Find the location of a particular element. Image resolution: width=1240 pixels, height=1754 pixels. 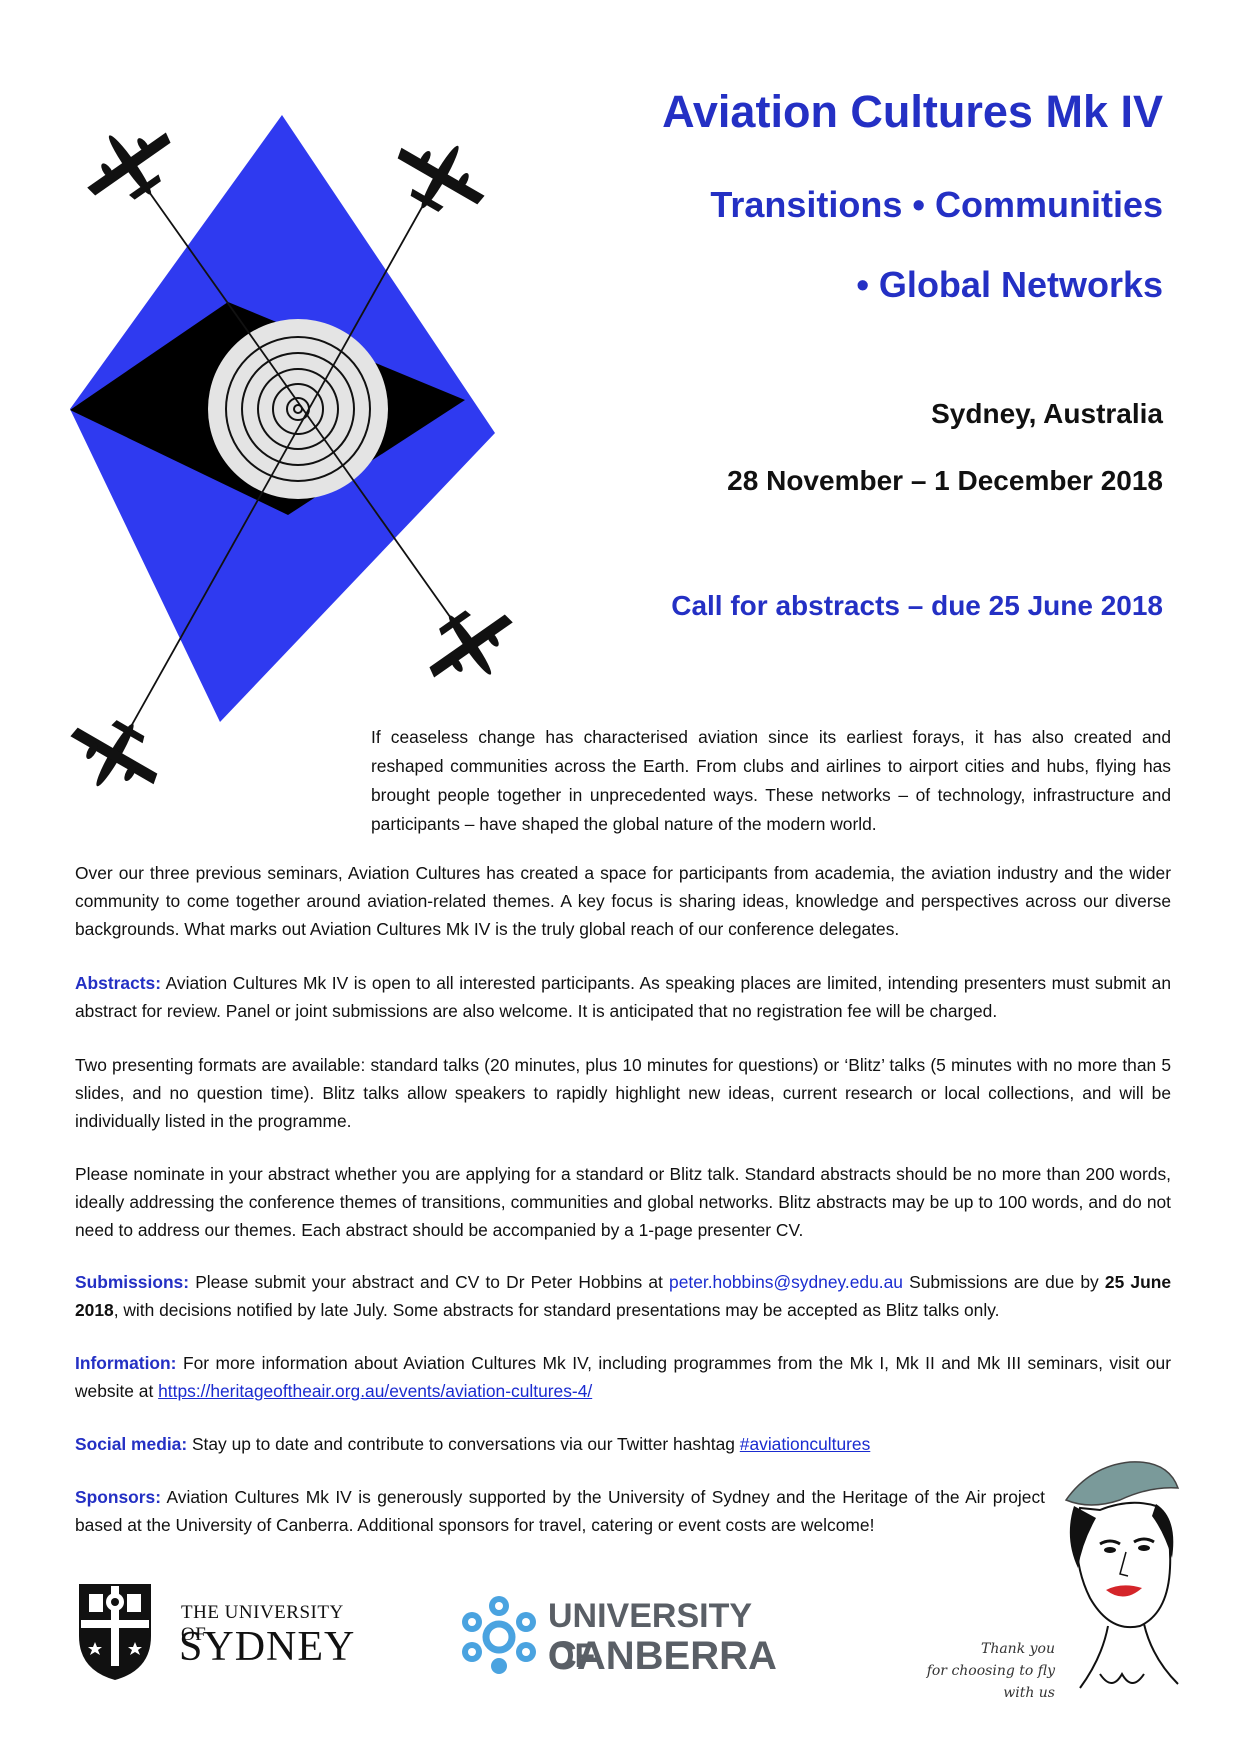

email-link: peter.hobbins@sydney.edu.au is located at coordinates (786, 1282).